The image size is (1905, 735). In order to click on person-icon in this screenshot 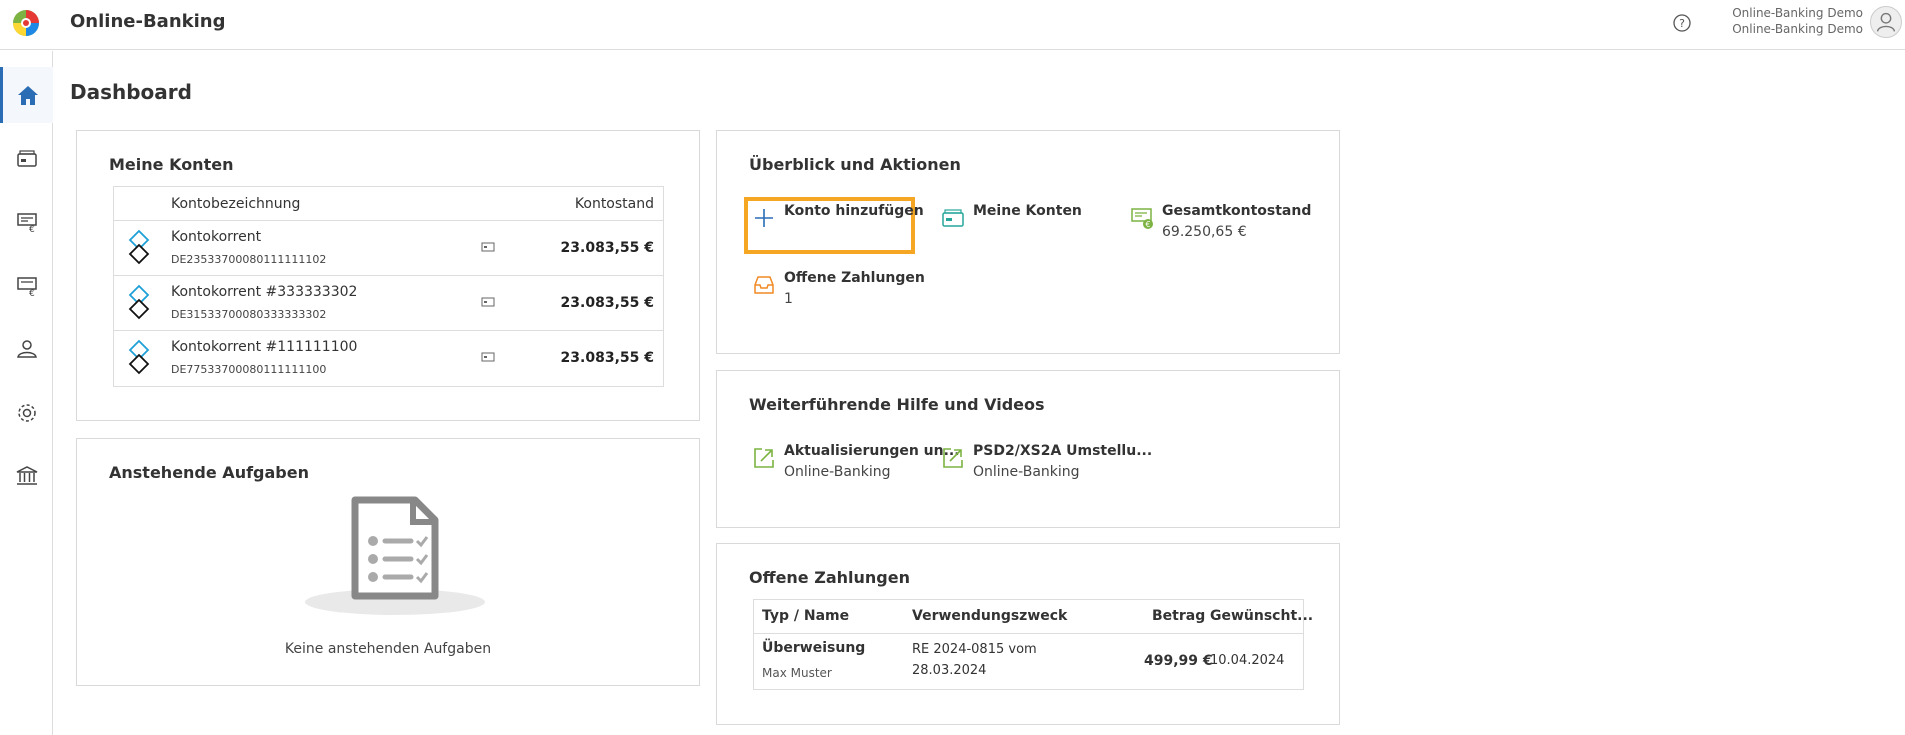, I will do `click(26, 349)`.